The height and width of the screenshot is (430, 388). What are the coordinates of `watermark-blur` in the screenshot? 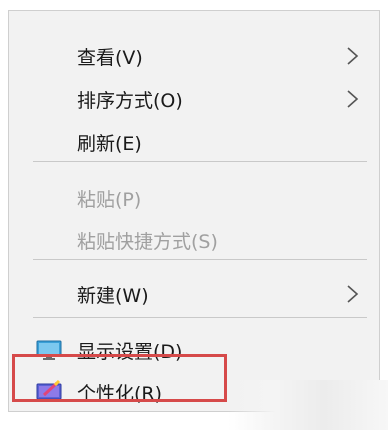 It's located at (308, 405).